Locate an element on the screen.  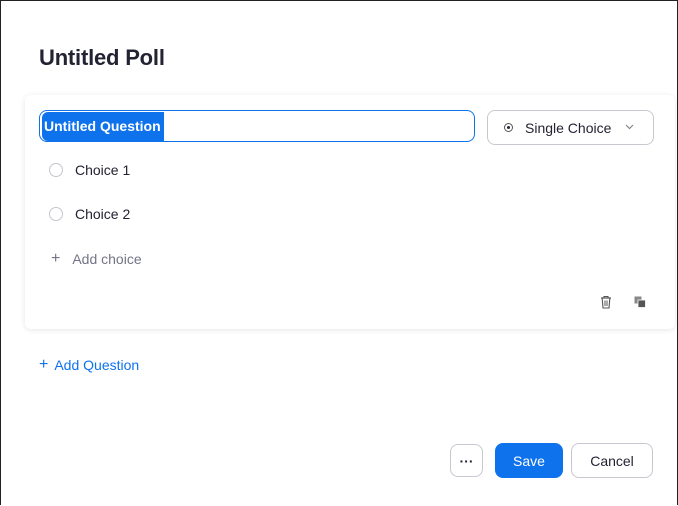
question-input: Untitled Question is located at coordinates (257, 126).